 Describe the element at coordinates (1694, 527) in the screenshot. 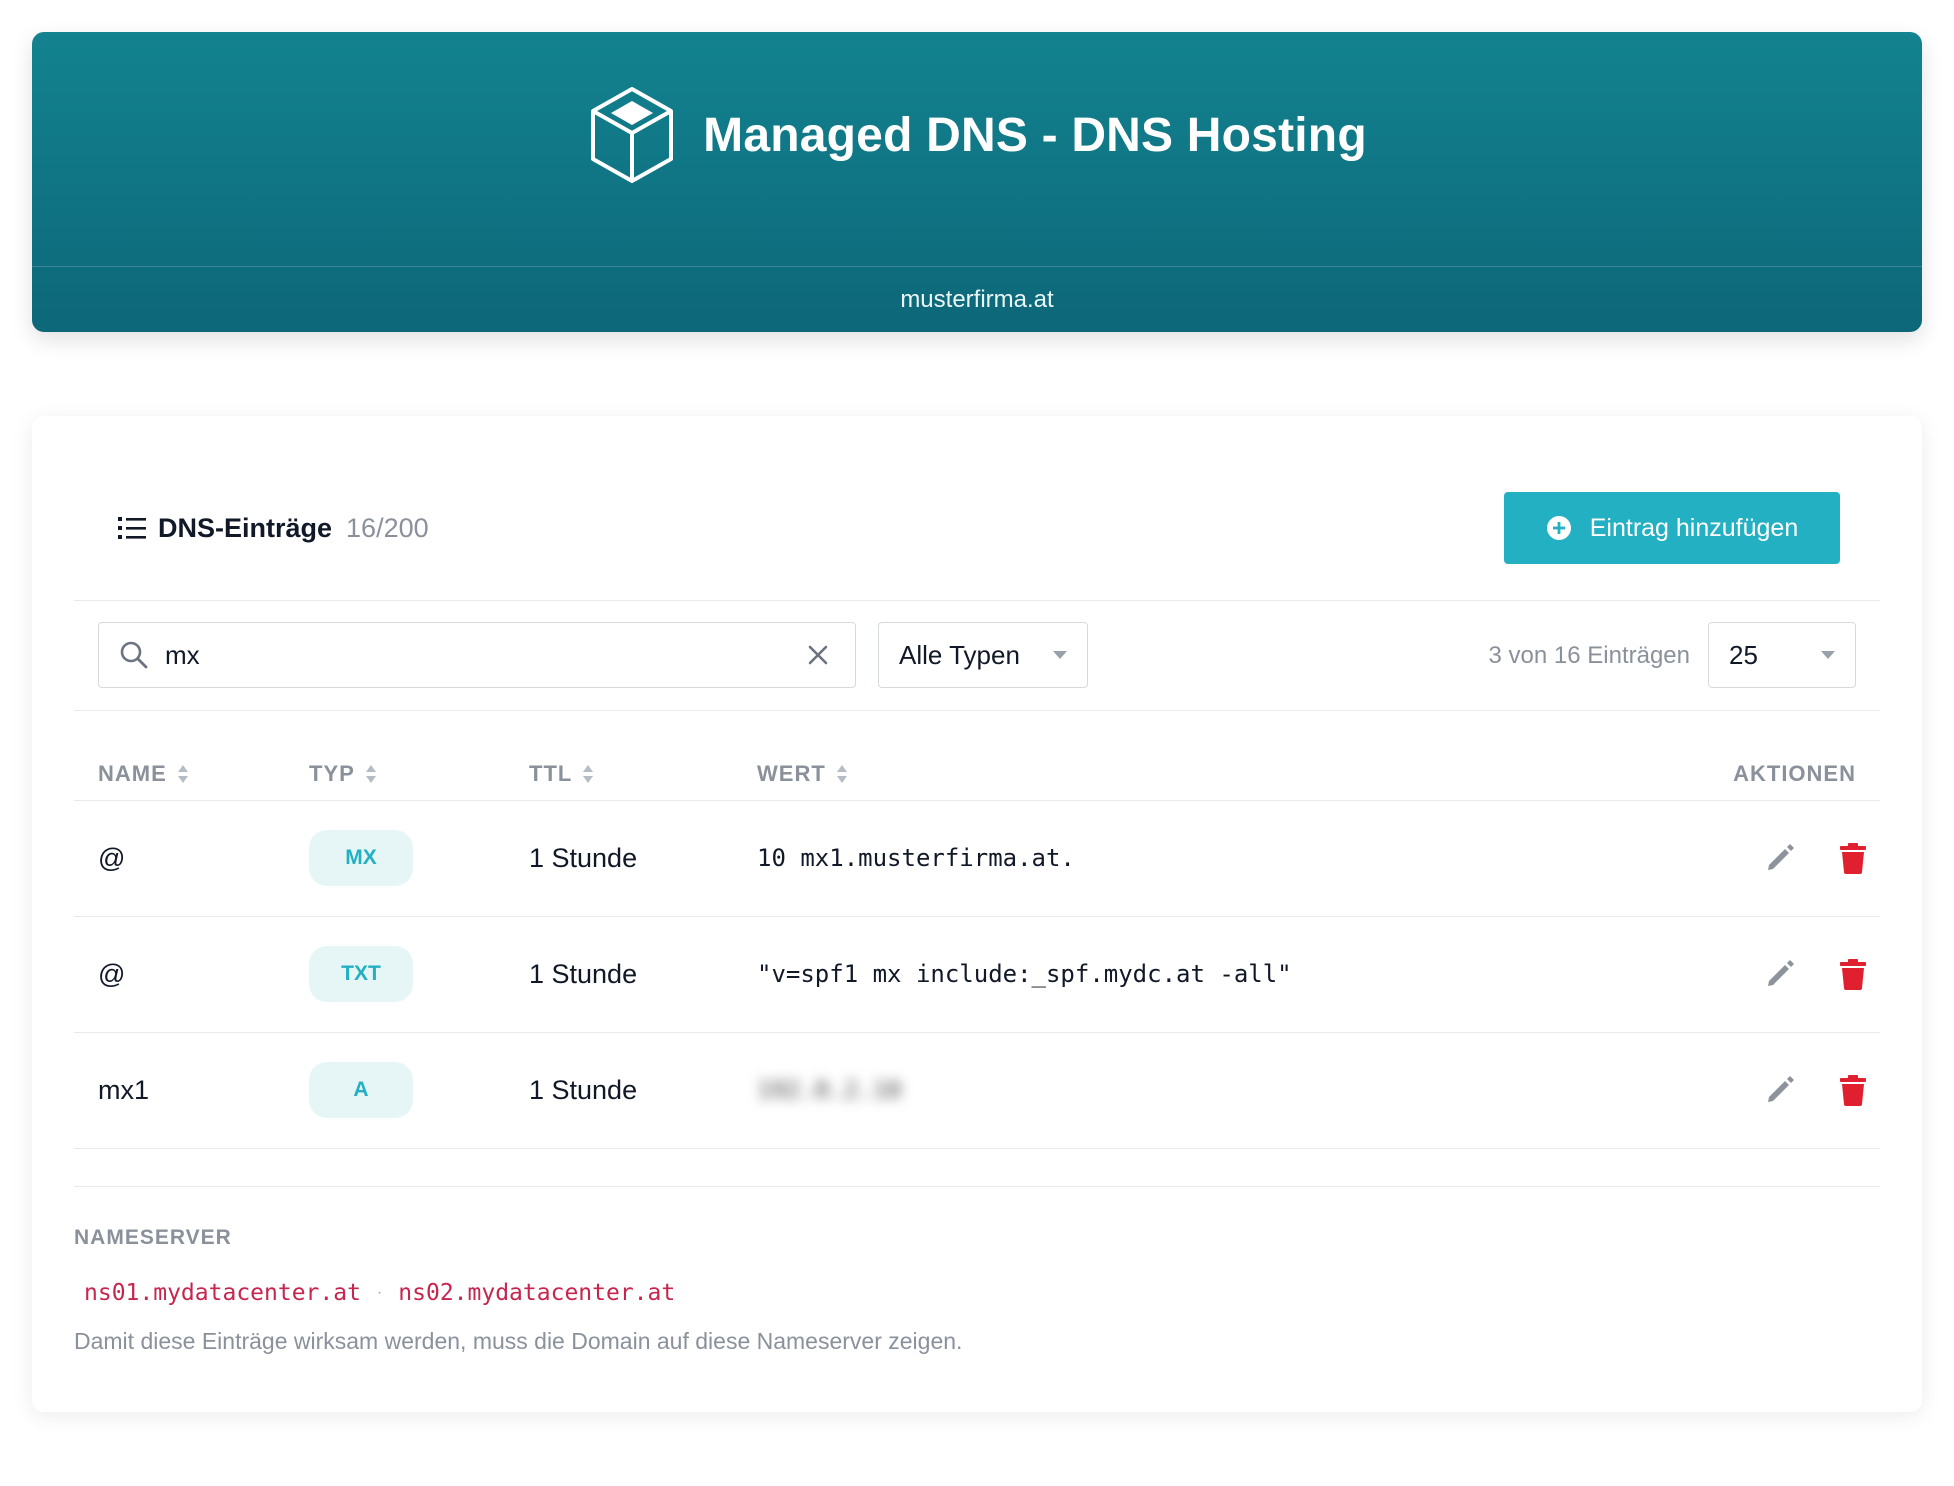

I see `add-record-label: Eintrag hinzufügen` at that location.